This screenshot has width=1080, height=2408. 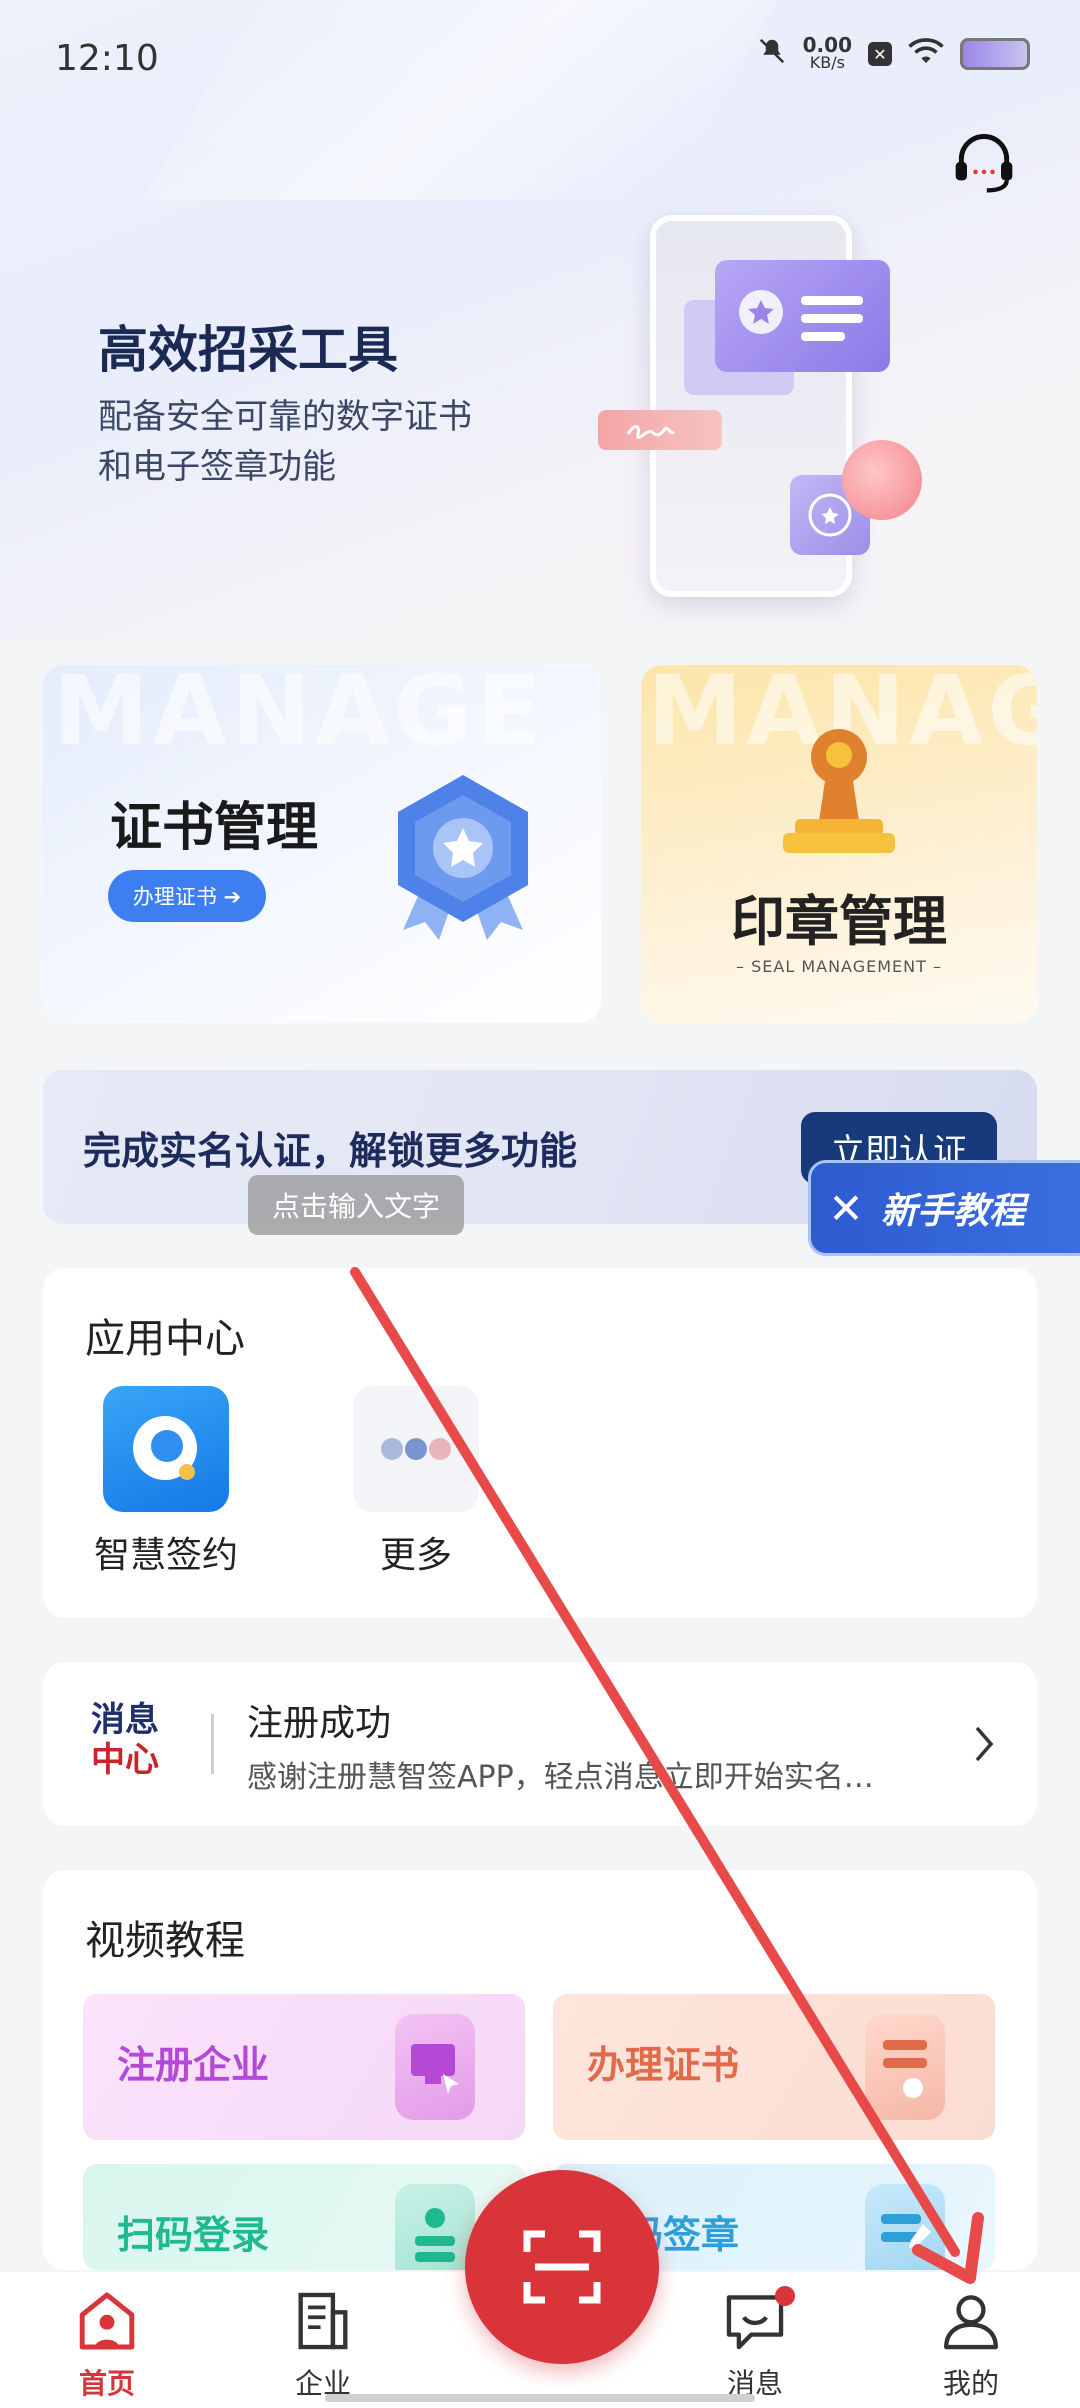 What do you see at coordinates (299, 716) in the screenshot?
I see `card-watermark: MANAGE` at bounding box center [299, 716].